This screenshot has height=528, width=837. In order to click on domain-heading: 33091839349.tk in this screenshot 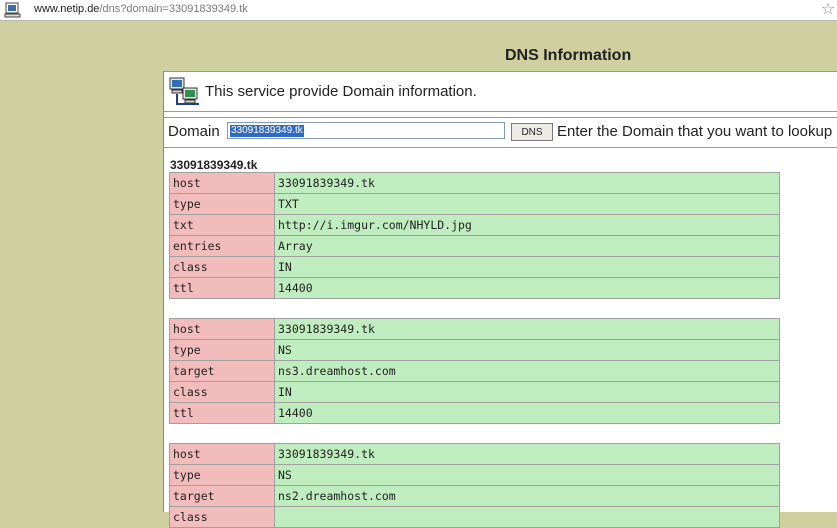, I will do `click(214, 165)`.